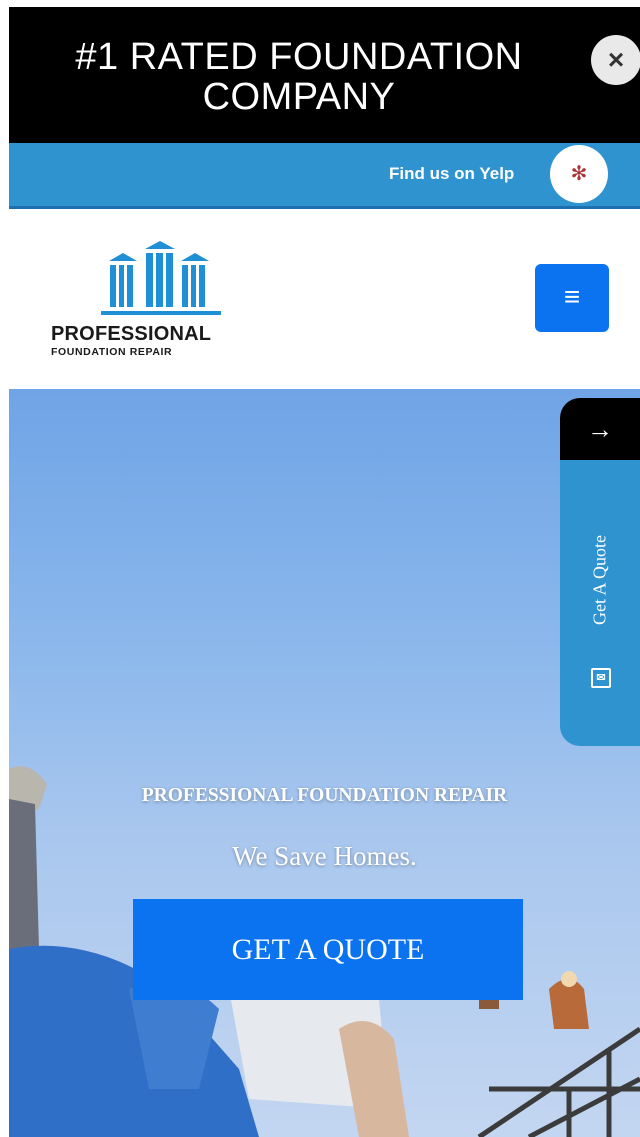 This screenshot has height=1137, width=640. What do you see at coordinates (131, 334) in the screenshot?
I see `logo-text-primary: PROFESSIONAL` at bounding box center [131, 334].